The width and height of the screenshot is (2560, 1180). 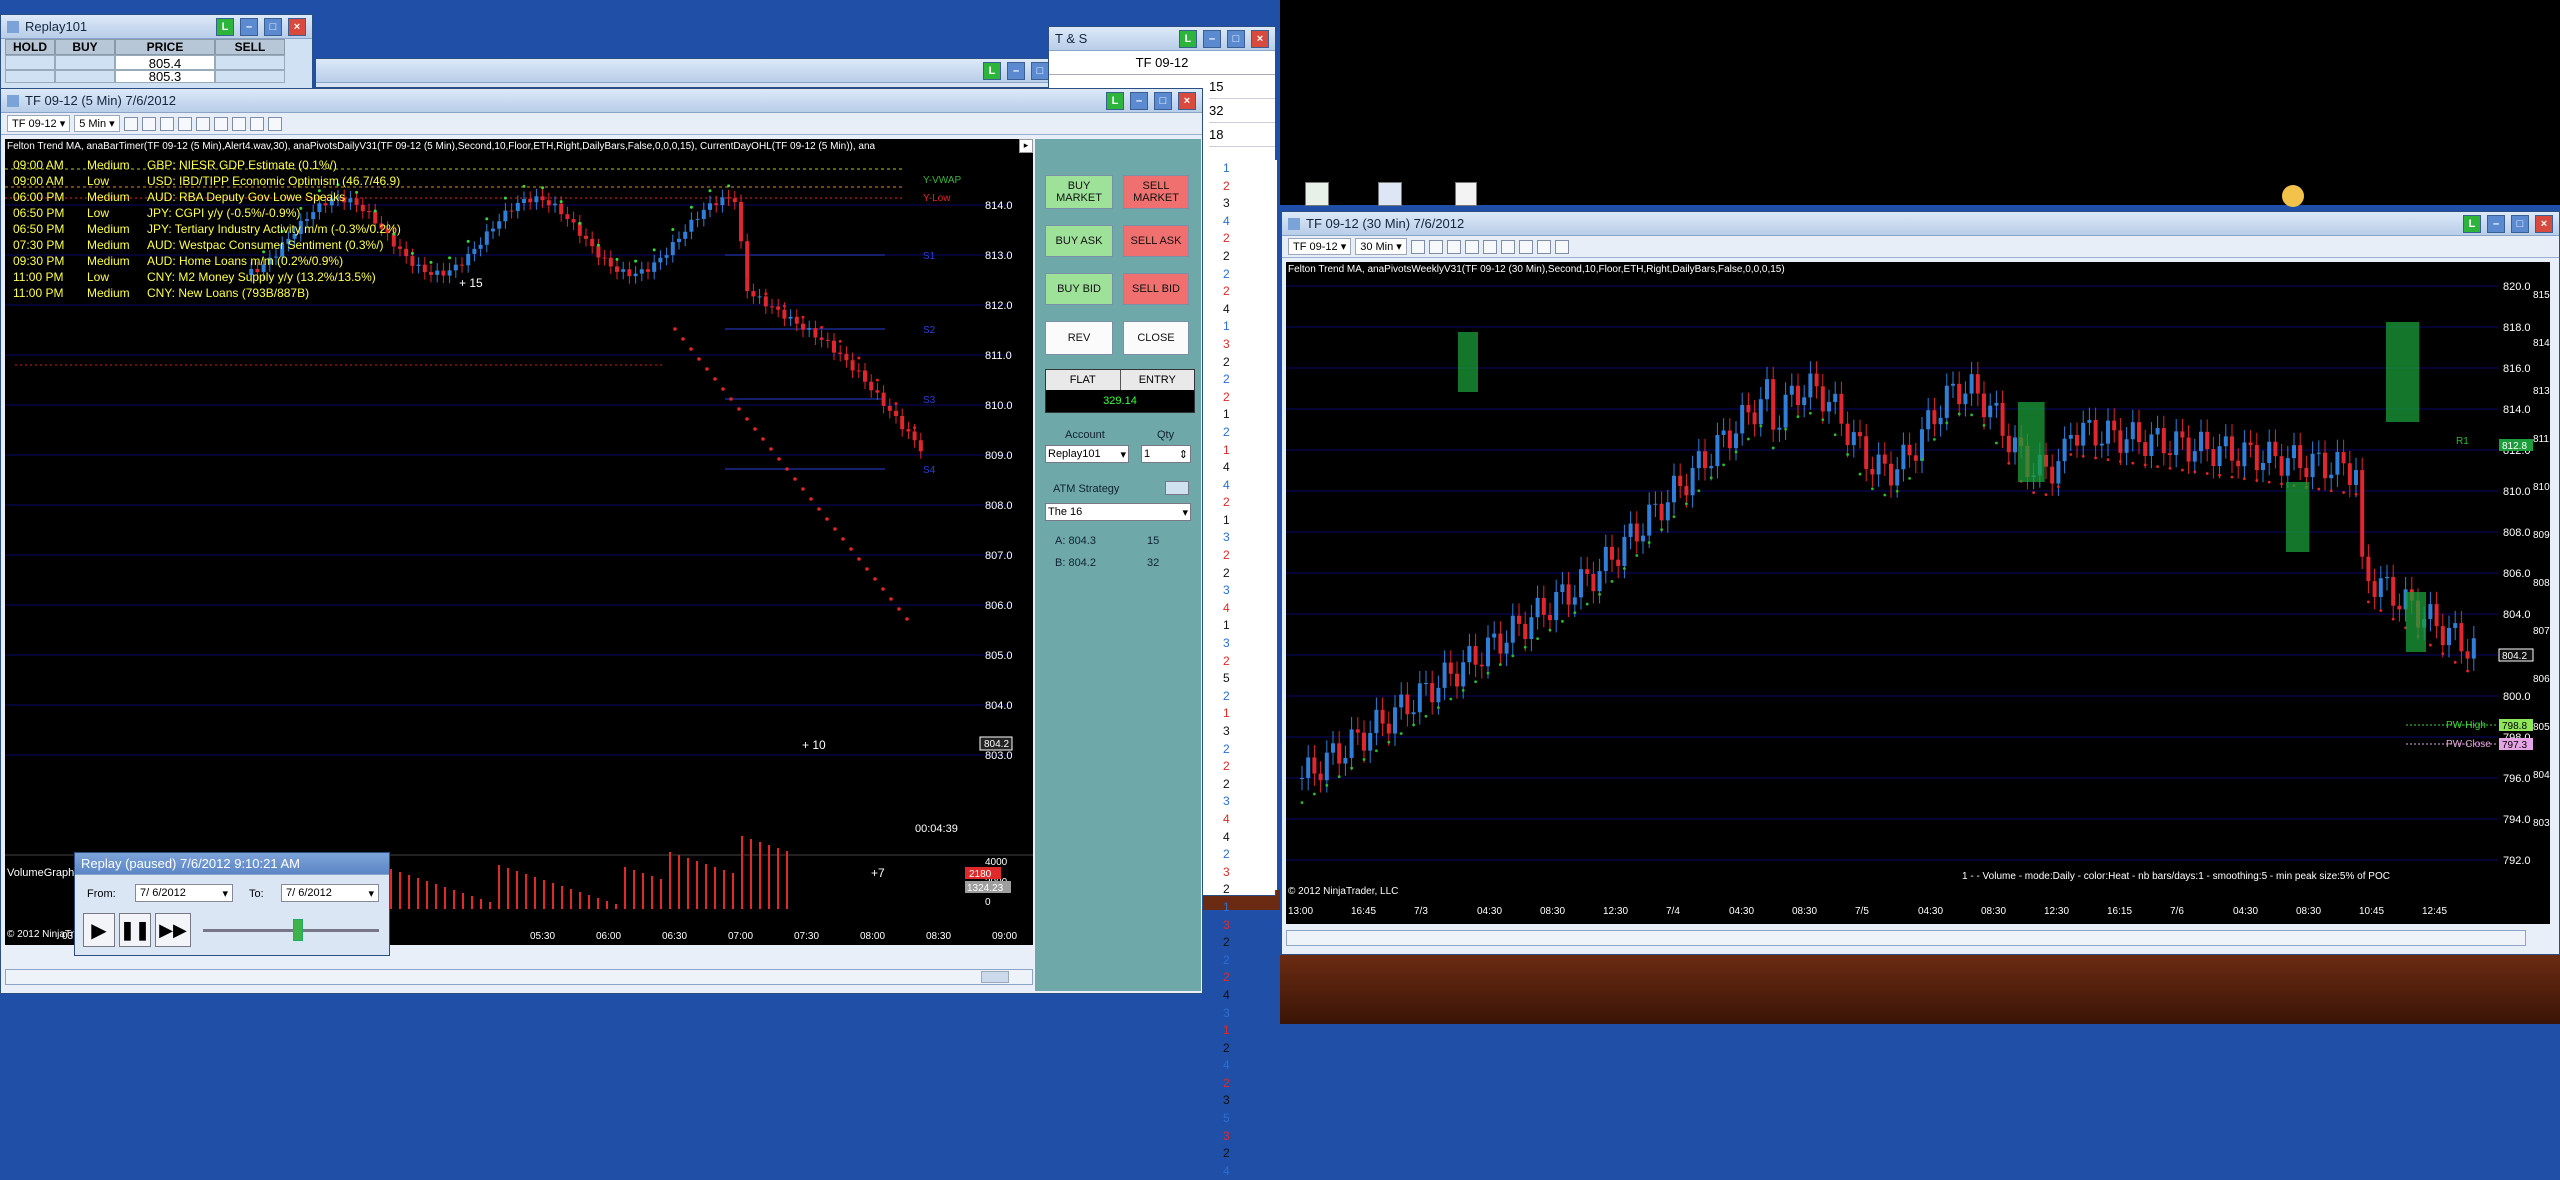 What do you see at coordinates (2293, 196) in the screenshot?
I see `desktop-icon-sun` at bounding box center [2293, 196].